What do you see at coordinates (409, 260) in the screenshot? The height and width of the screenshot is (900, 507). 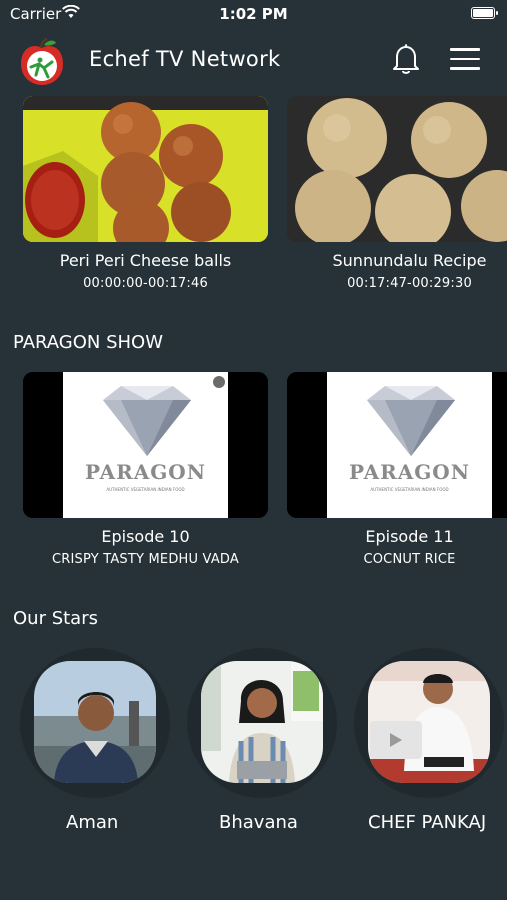 I see `recipe-title: Sunnundalu Recipe` at bounding box center [409, 260].